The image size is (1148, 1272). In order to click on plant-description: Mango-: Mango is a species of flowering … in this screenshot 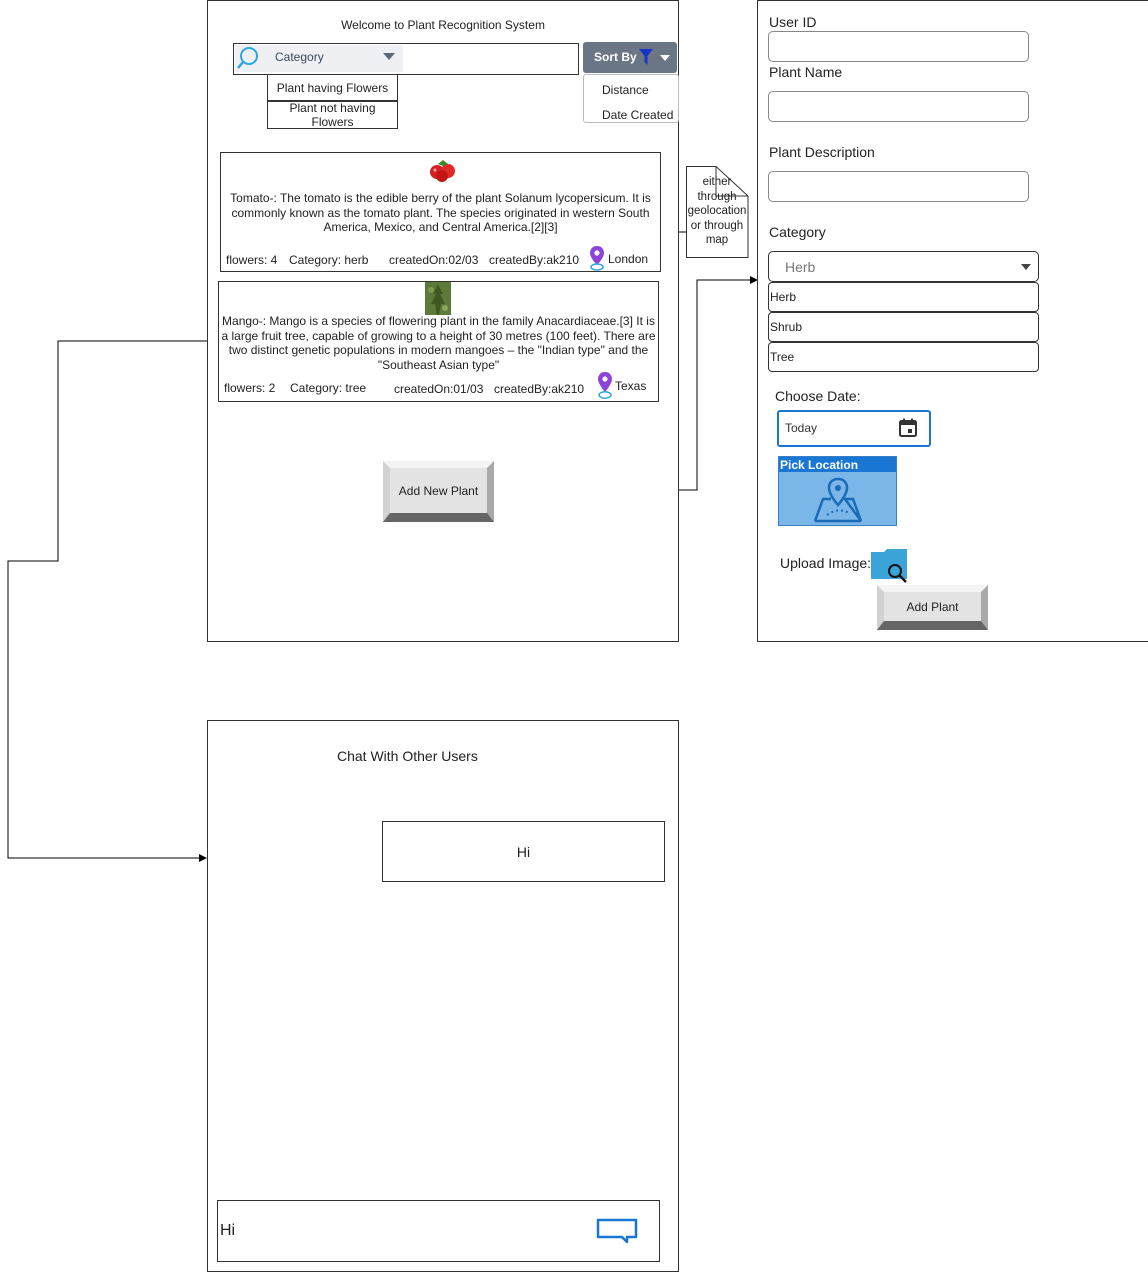, I will do `click(438, 343)`.